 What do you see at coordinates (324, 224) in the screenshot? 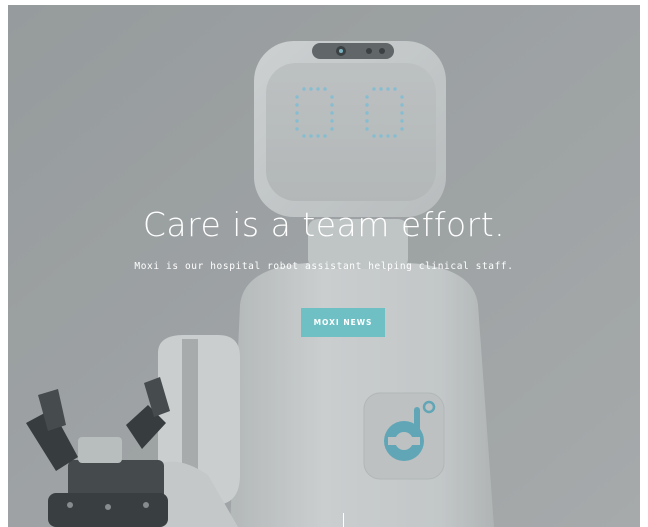
I see `hero-headline: Care is a team effort.` at bounding box center [324, 224].